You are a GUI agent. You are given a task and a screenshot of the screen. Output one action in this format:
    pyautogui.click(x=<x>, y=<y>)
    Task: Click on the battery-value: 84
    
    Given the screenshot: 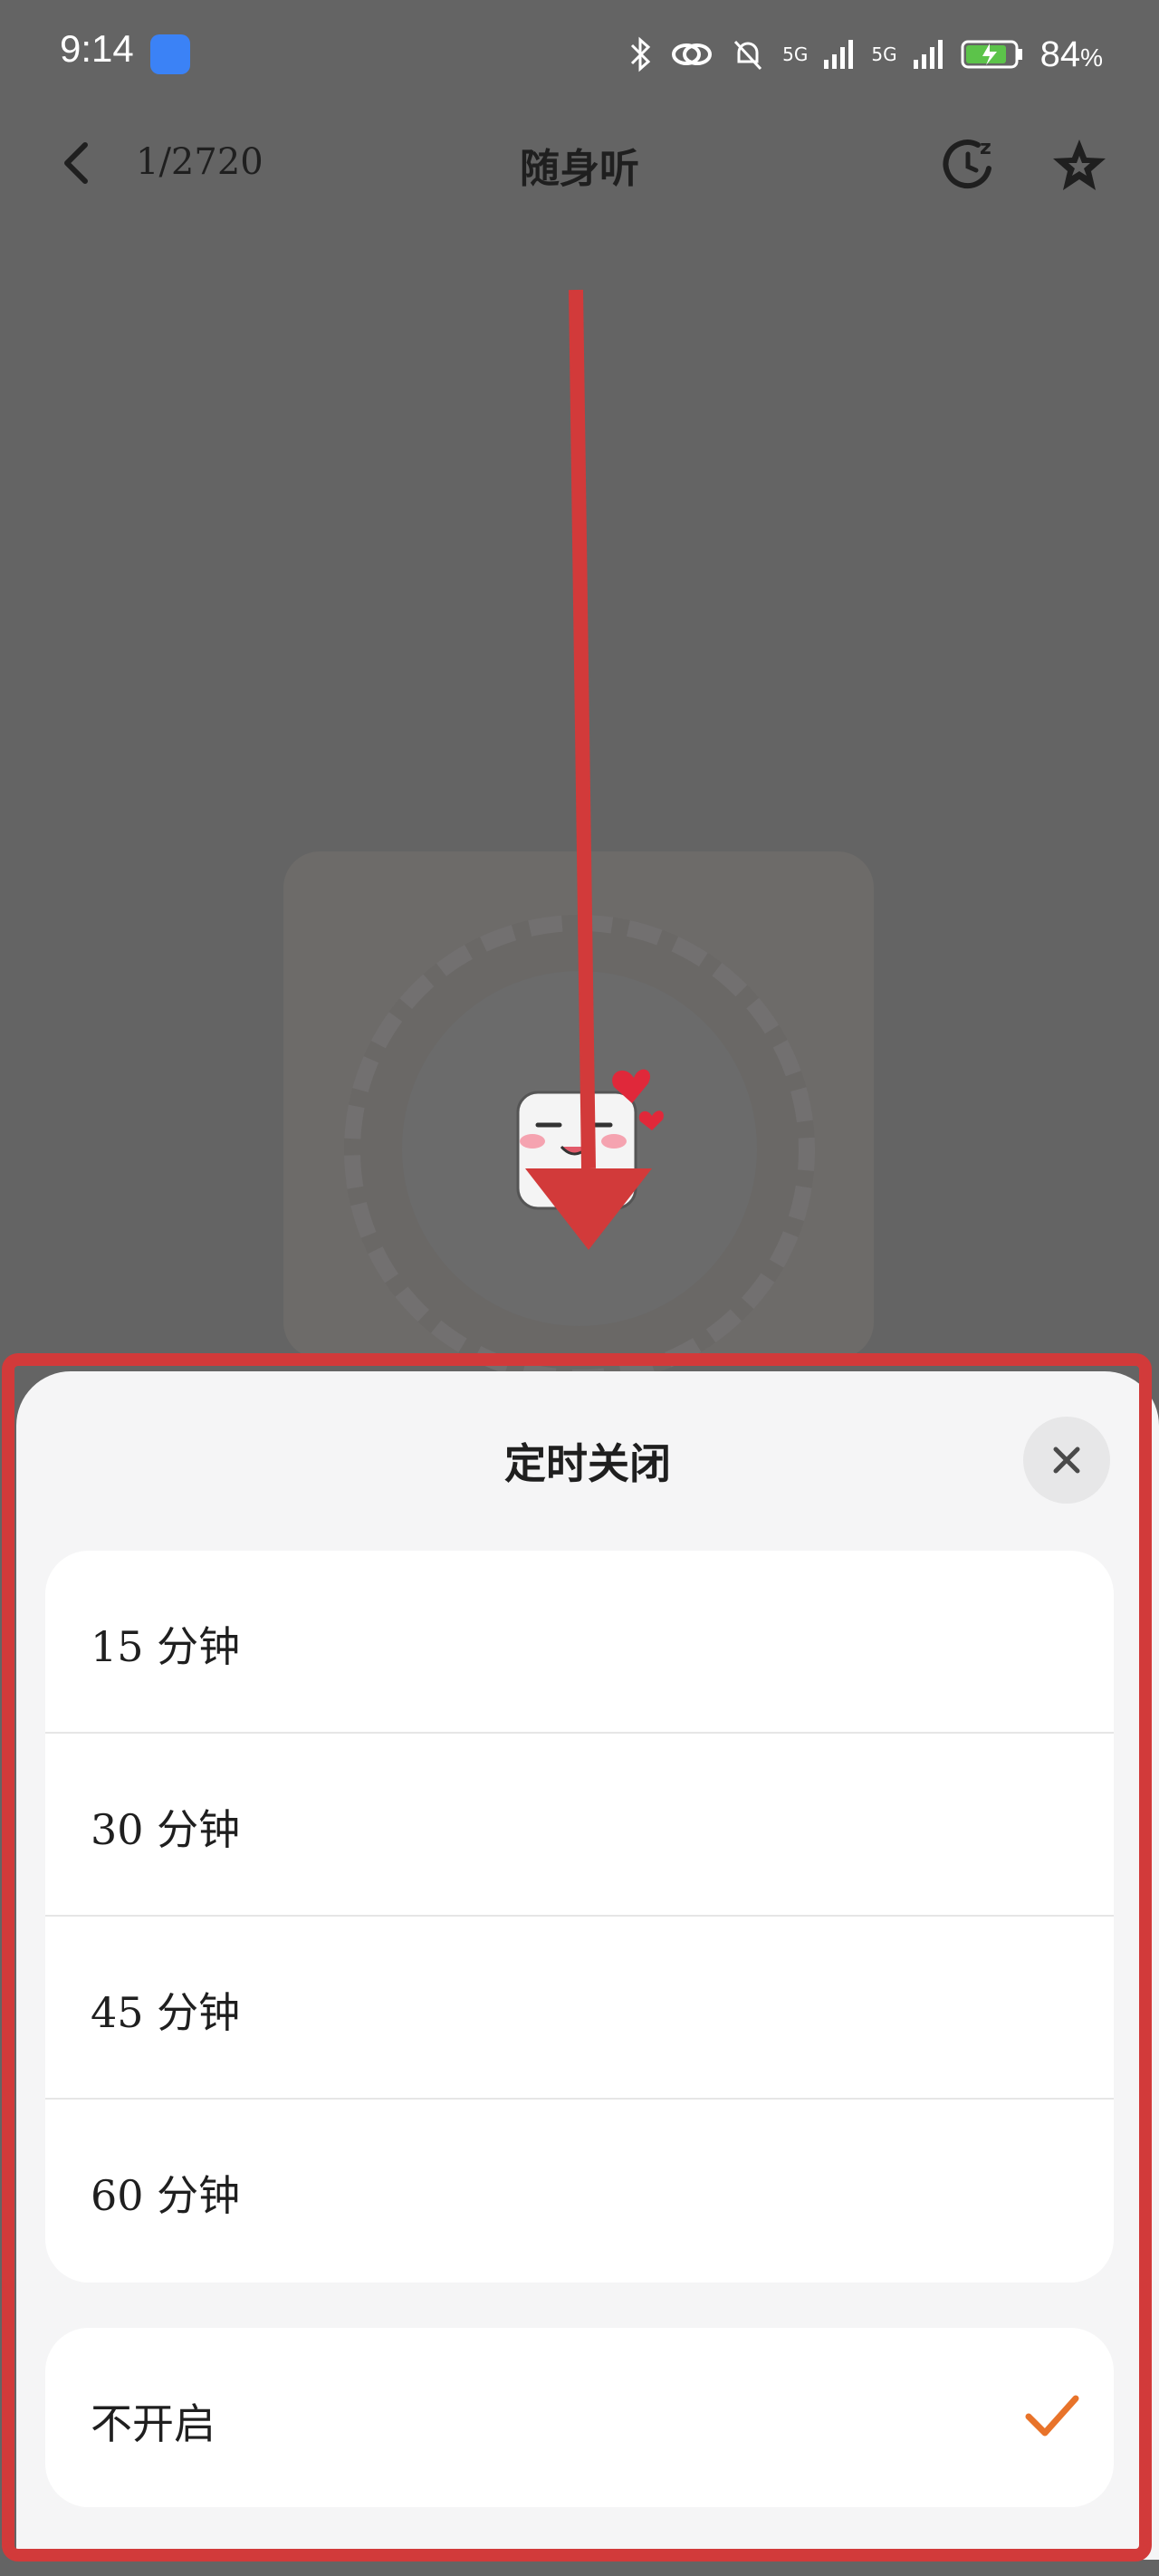 What is the action you would take?
    pyautogui.click(x=1060, y=54)
    